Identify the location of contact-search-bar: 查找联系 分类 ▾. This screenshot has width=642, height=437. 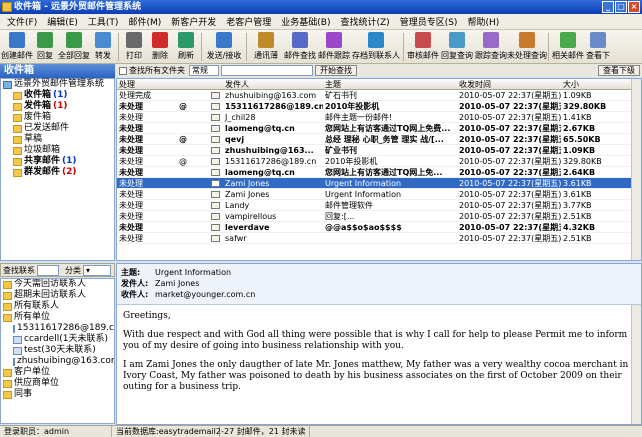
(57, 270).